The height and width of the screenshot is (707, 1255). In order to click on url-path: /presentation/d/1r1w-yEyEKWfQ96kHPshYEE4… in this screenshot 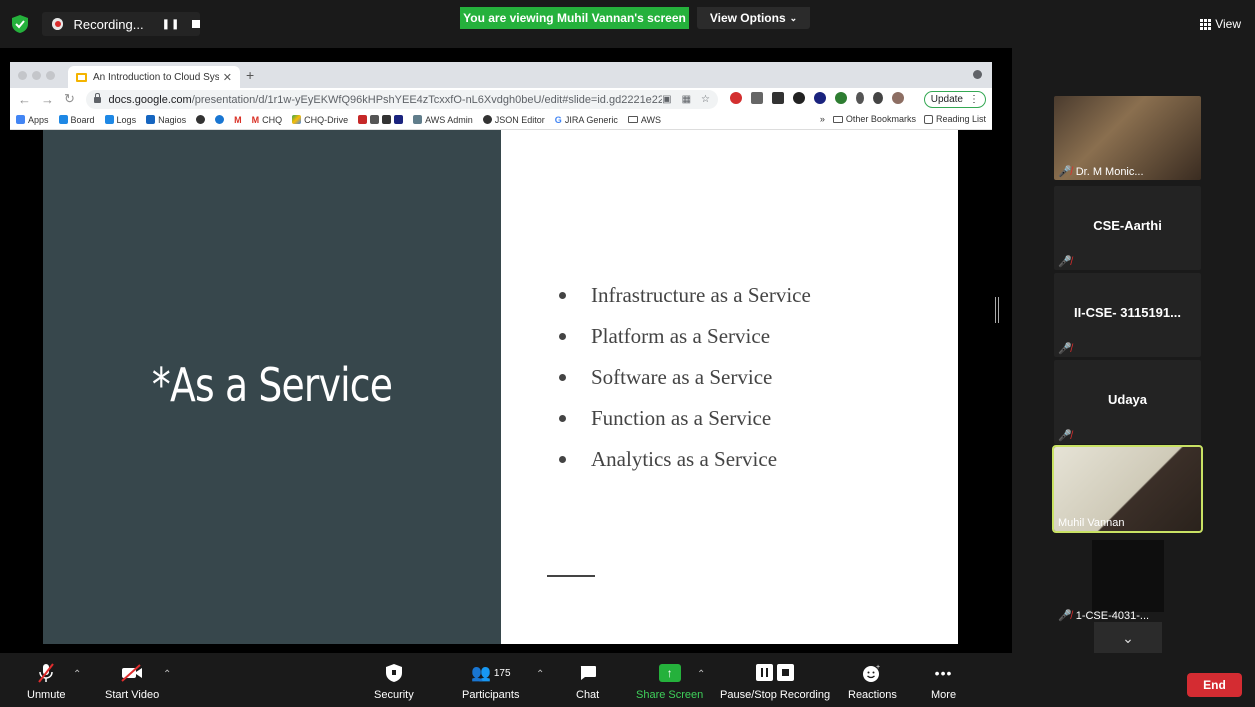, I will do `click(427, 99)`.